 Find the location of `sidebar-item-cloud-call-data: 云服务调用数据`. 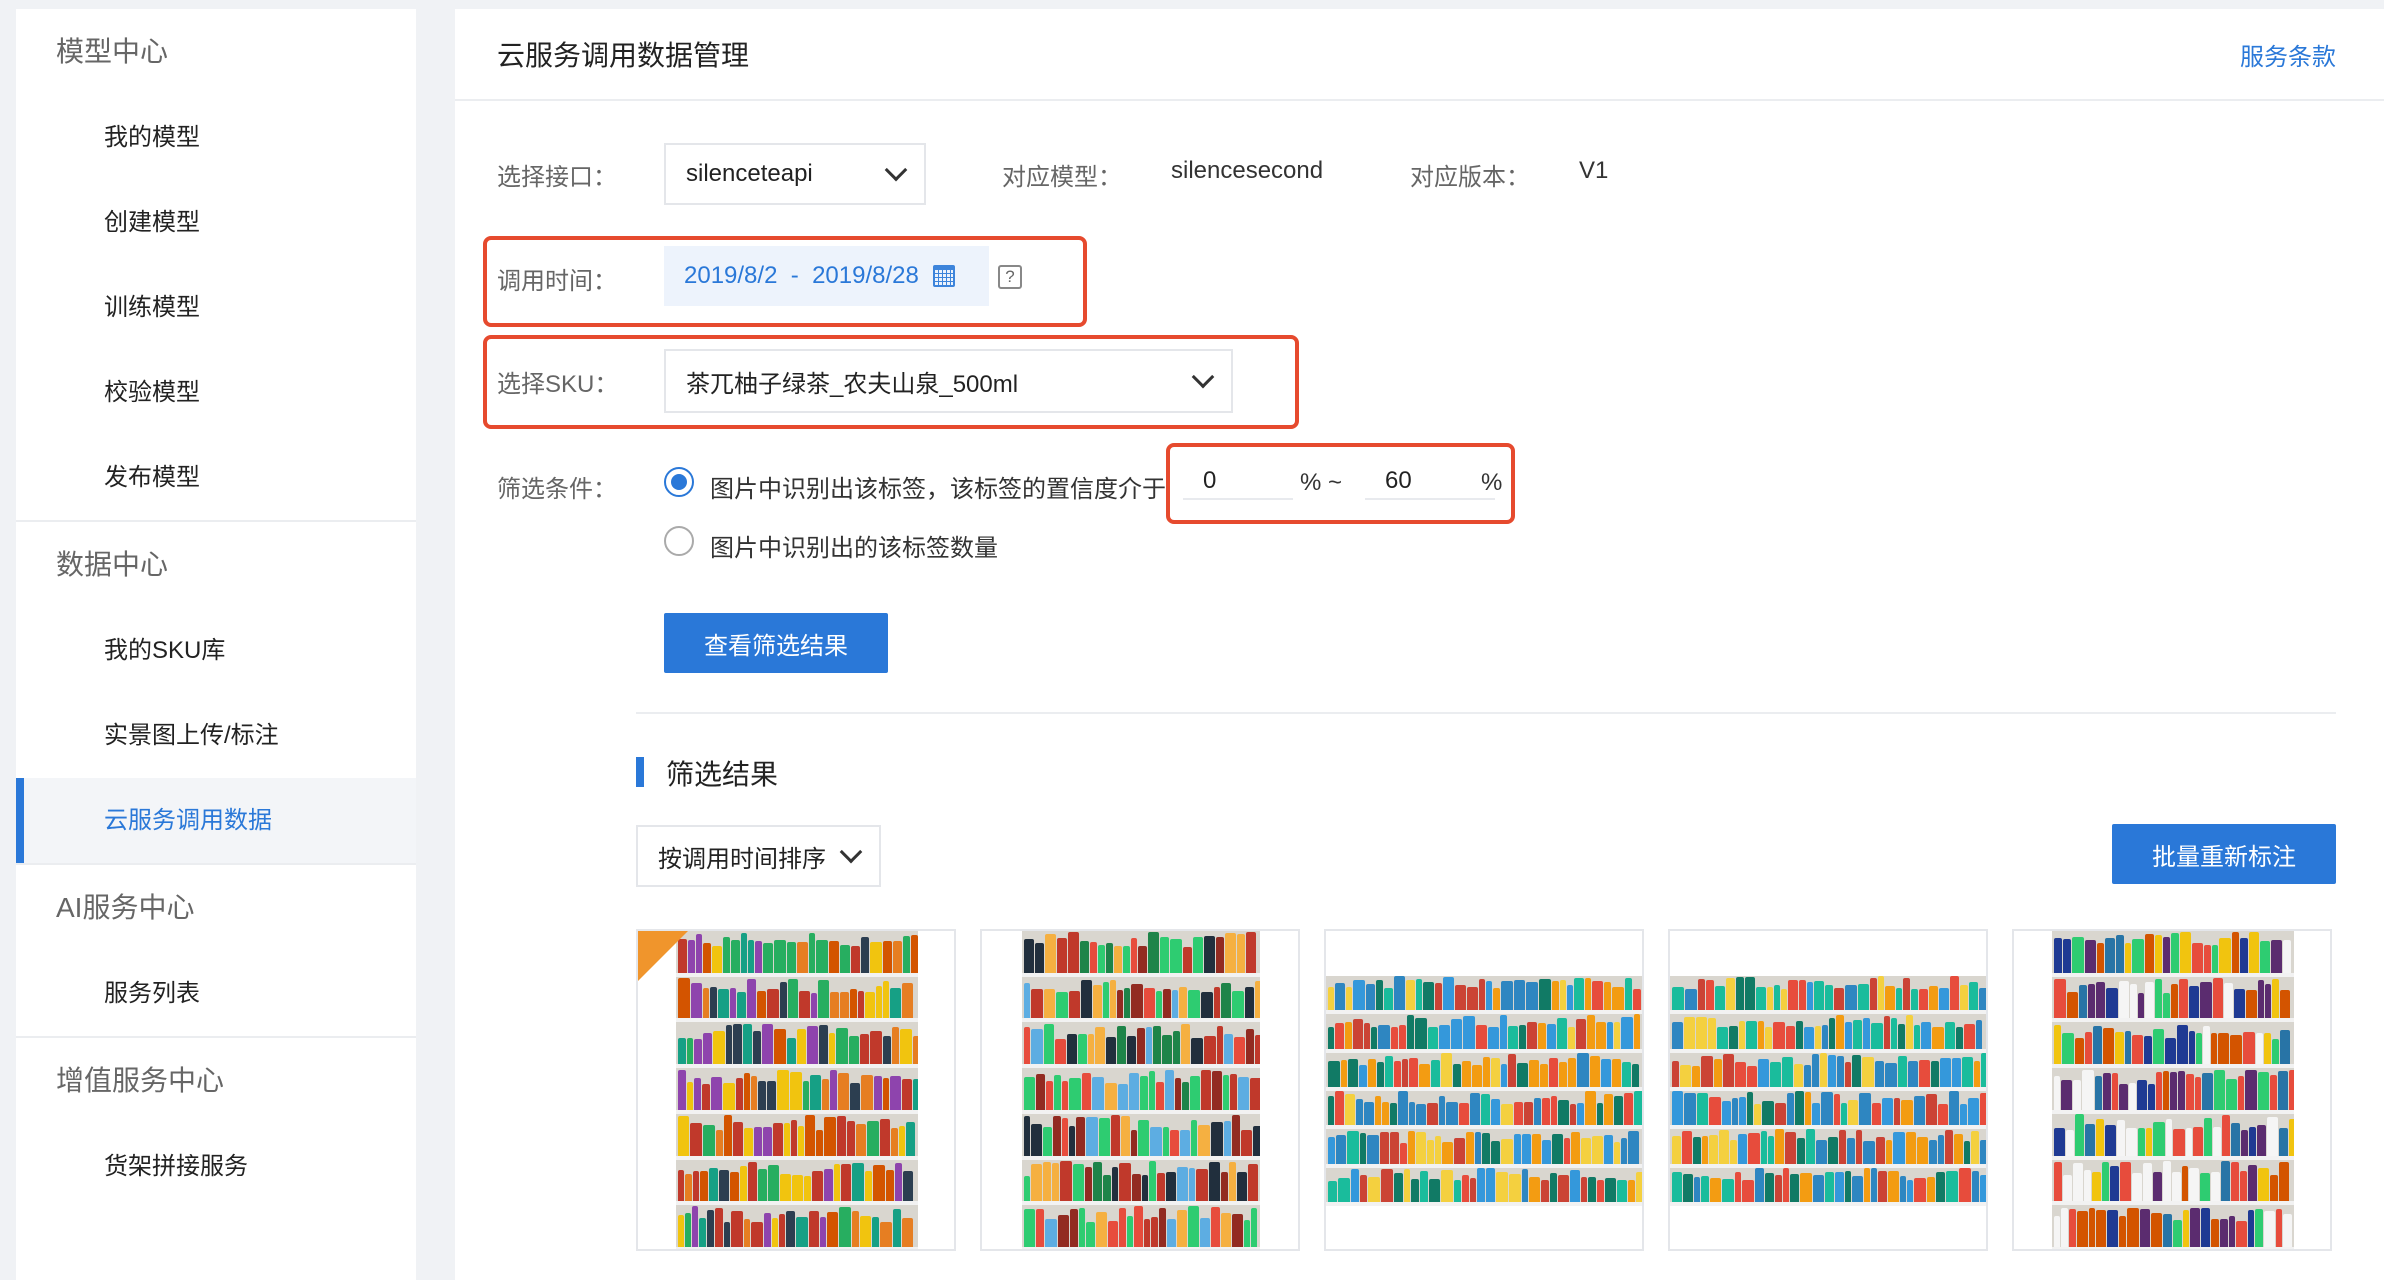

sidebar-item-cloud-call-data: 云服务调用数据 is located at coordinates (216, 820).